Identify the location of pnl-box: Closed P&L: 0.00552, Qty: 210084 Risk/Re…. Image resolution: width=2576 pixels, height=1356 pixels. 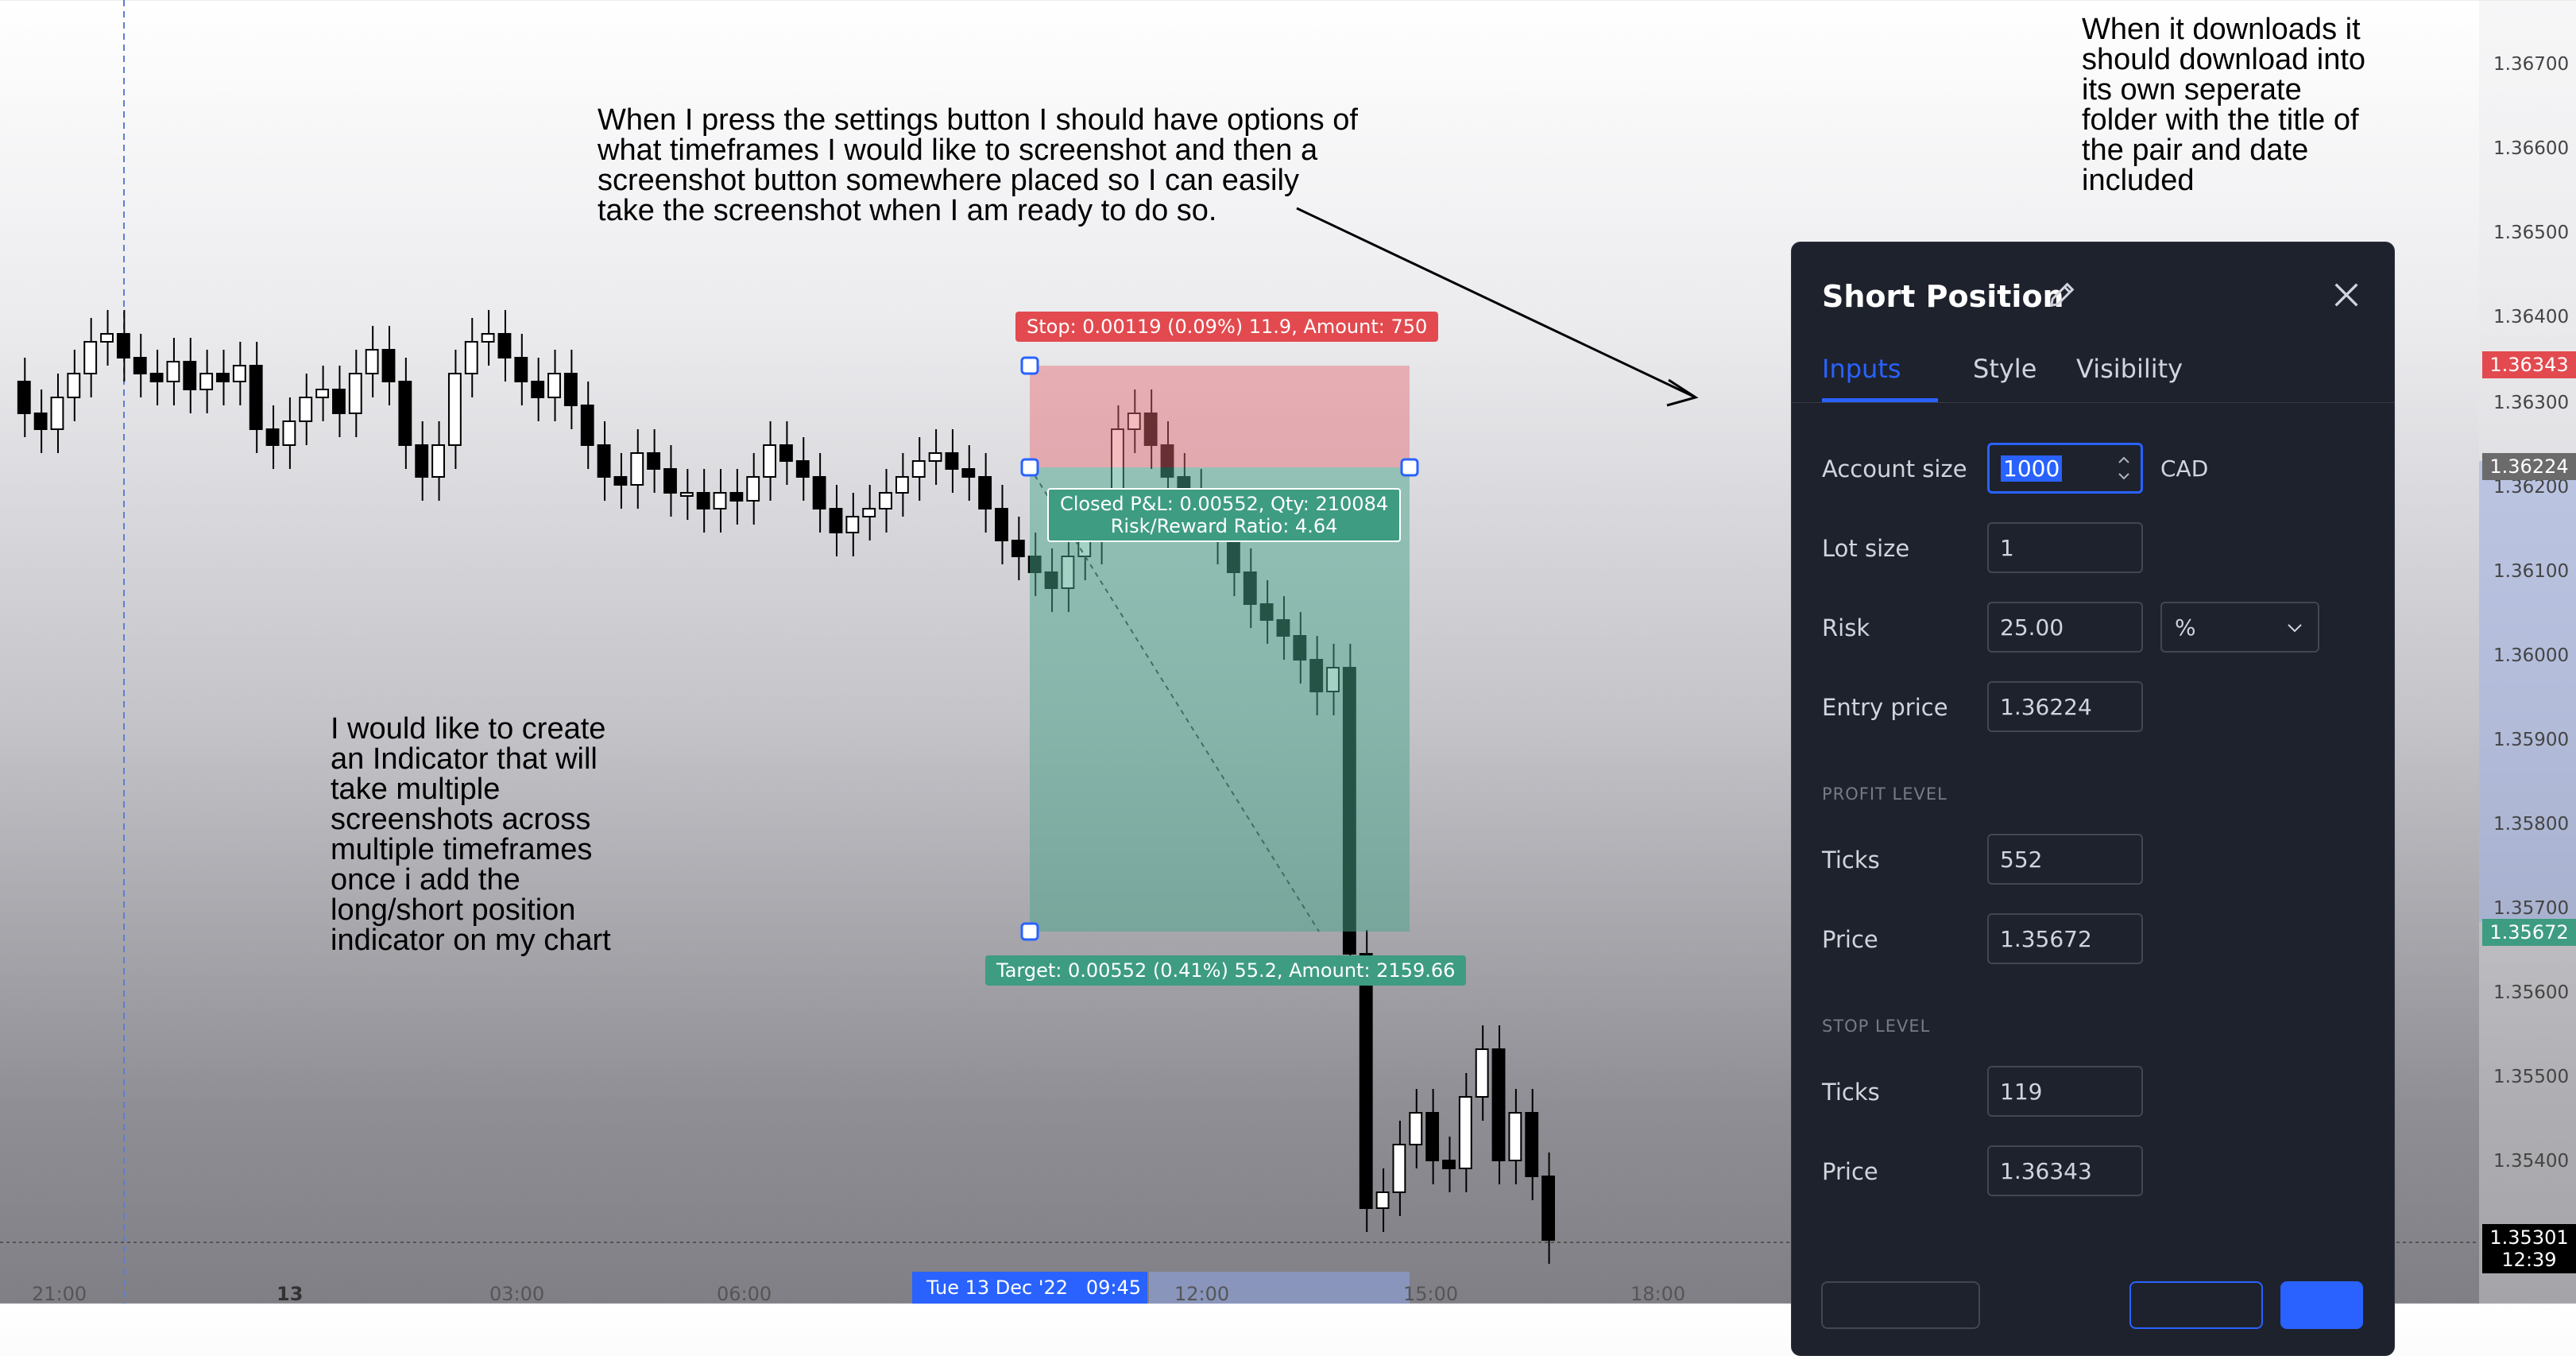
(1224, 515).